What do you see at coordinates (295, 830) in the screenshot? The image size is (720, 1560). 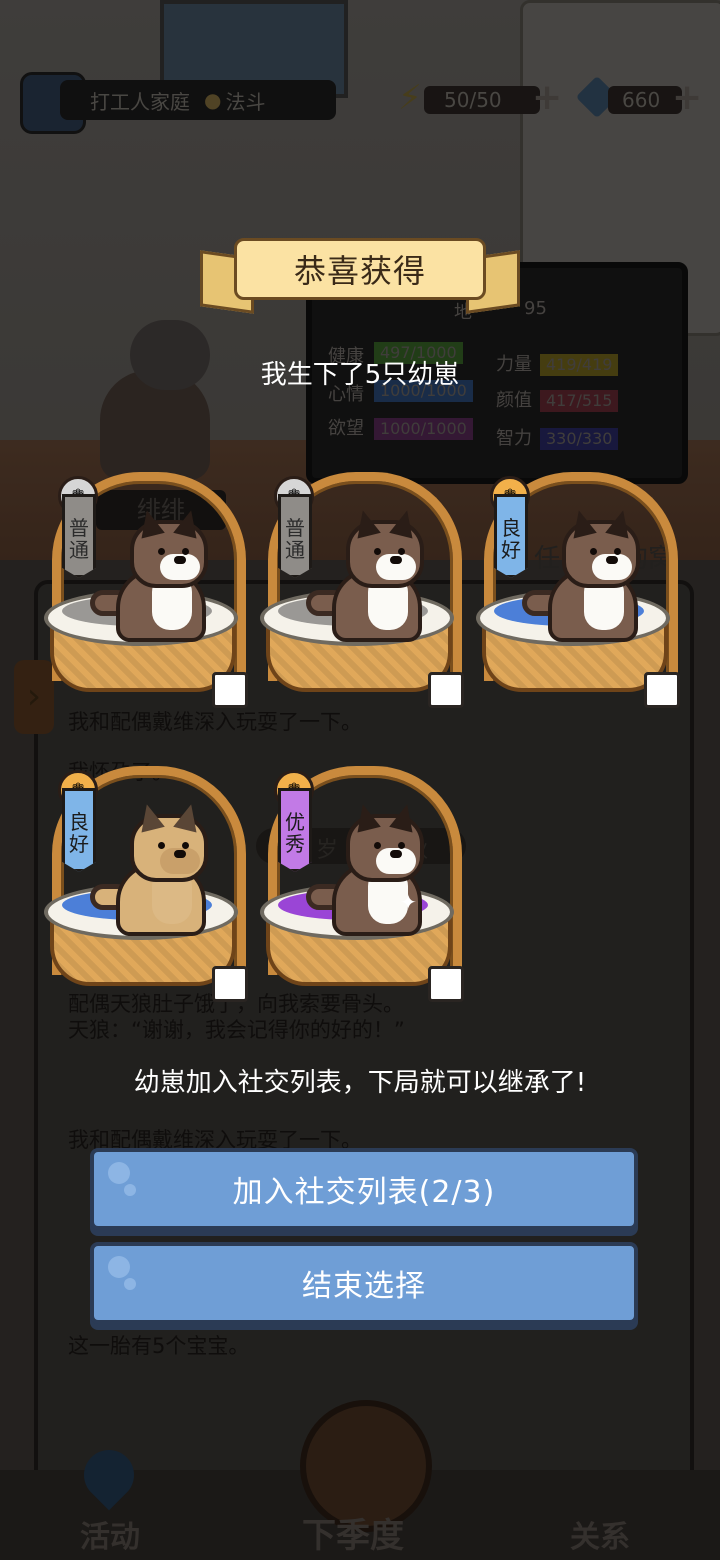 I see `rarity-tag: 优秀` at bounding box center [295, 830].